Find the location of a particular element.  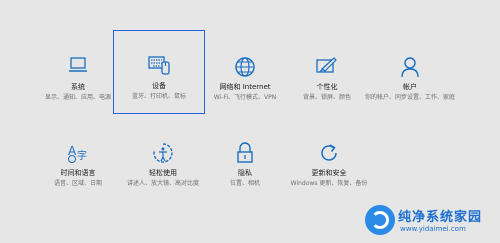

tile-system-title: 系统 is located at coordinates (78, 87).